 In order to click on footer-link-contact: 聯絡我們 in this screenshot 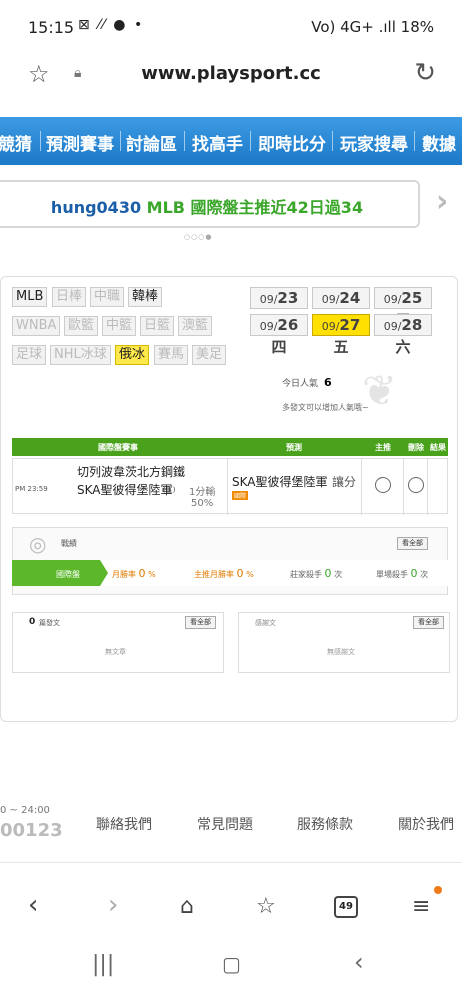, I will do `click(124, 824)`.